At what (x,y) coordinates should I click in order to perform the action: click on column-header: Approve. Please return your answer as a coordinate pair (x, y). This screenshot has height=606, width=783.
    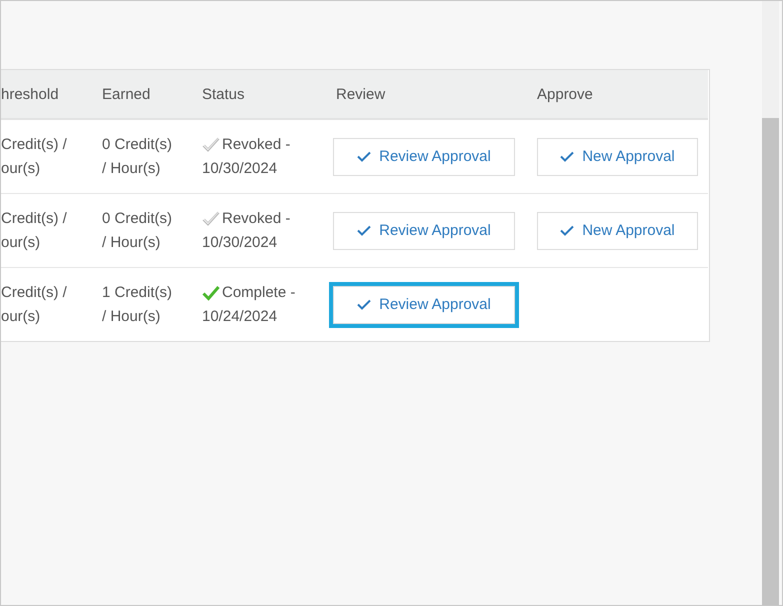
    Looking at the image, I should click on (565, 94).